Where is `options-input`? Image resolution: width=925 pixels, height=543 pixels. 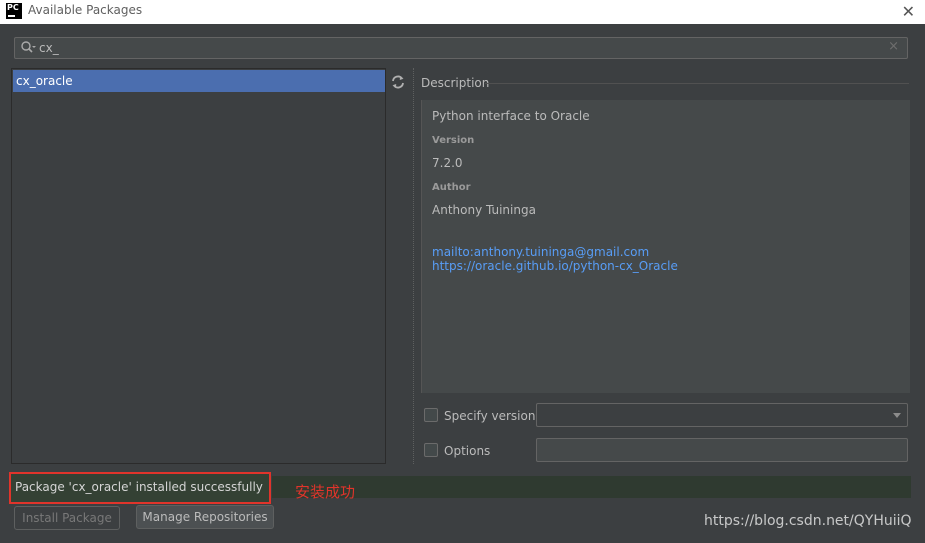 options-input is located at coordinates (722, 450).